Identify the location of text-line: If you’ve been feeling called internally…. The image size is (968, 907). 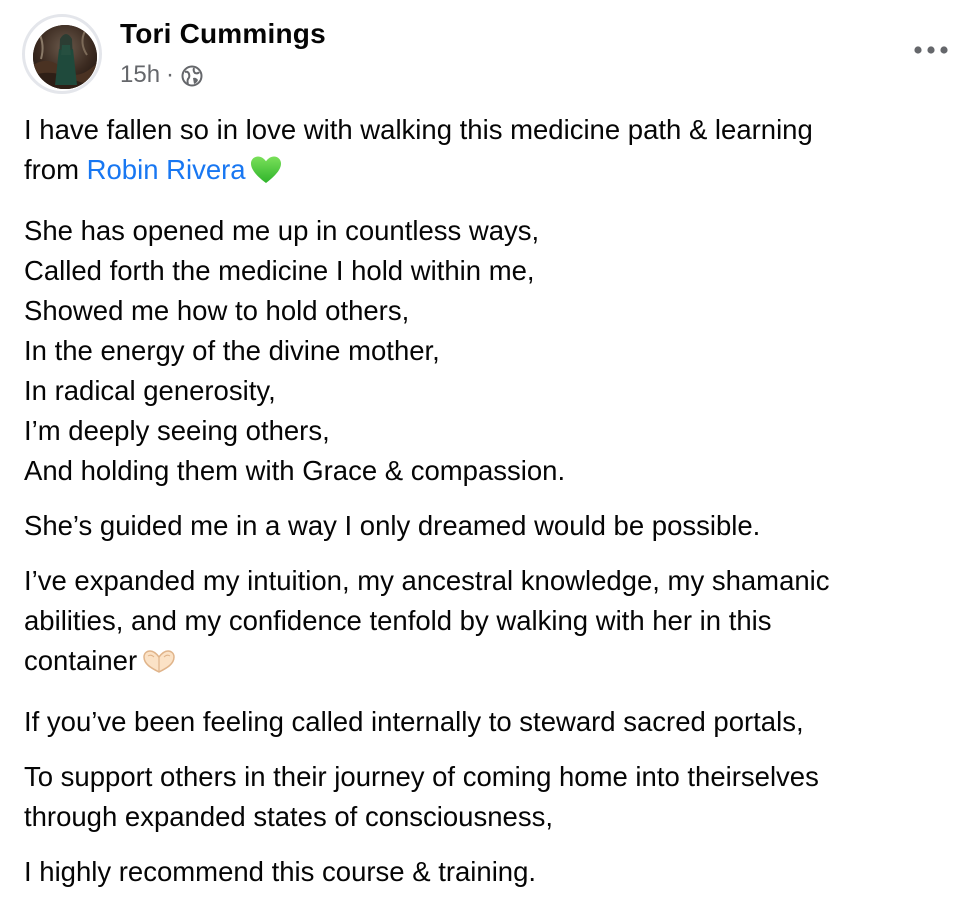
(414, 721).